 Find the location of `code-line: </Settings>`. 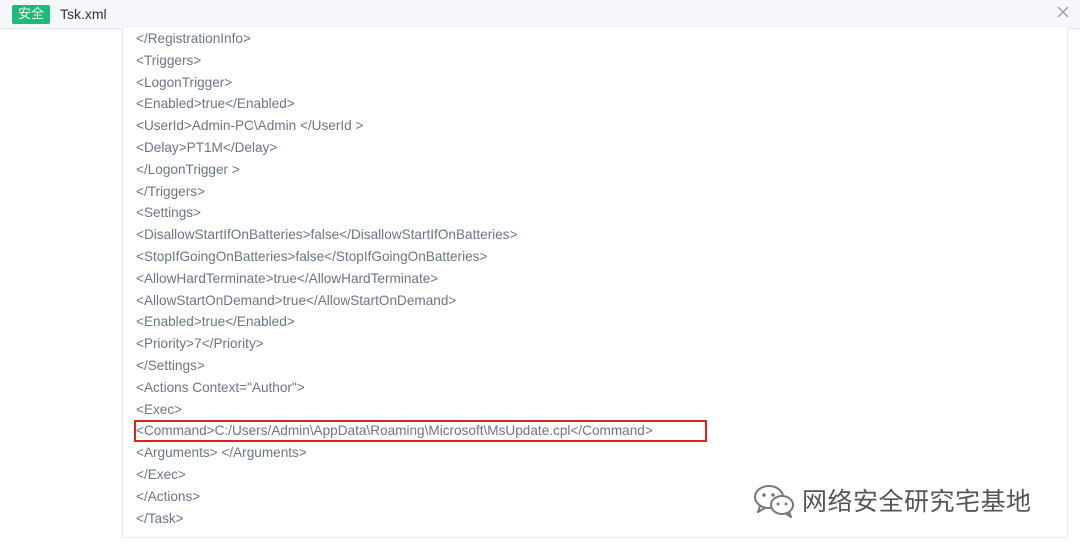

code-line: </Settings> is located at coordinates (170, 365).